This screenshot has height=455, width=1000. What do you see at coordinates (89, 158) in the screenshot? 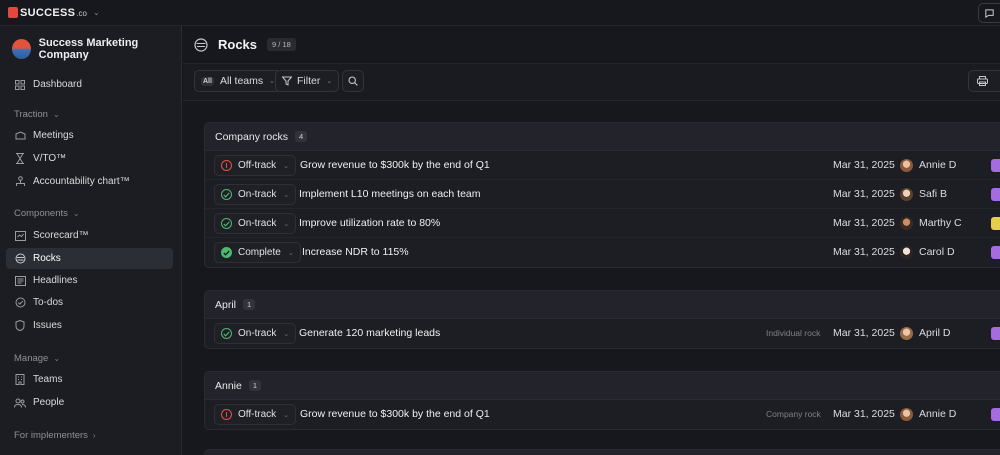
I see `sidebar-item-vto: V/TO™` at bounding box center [89, 158].